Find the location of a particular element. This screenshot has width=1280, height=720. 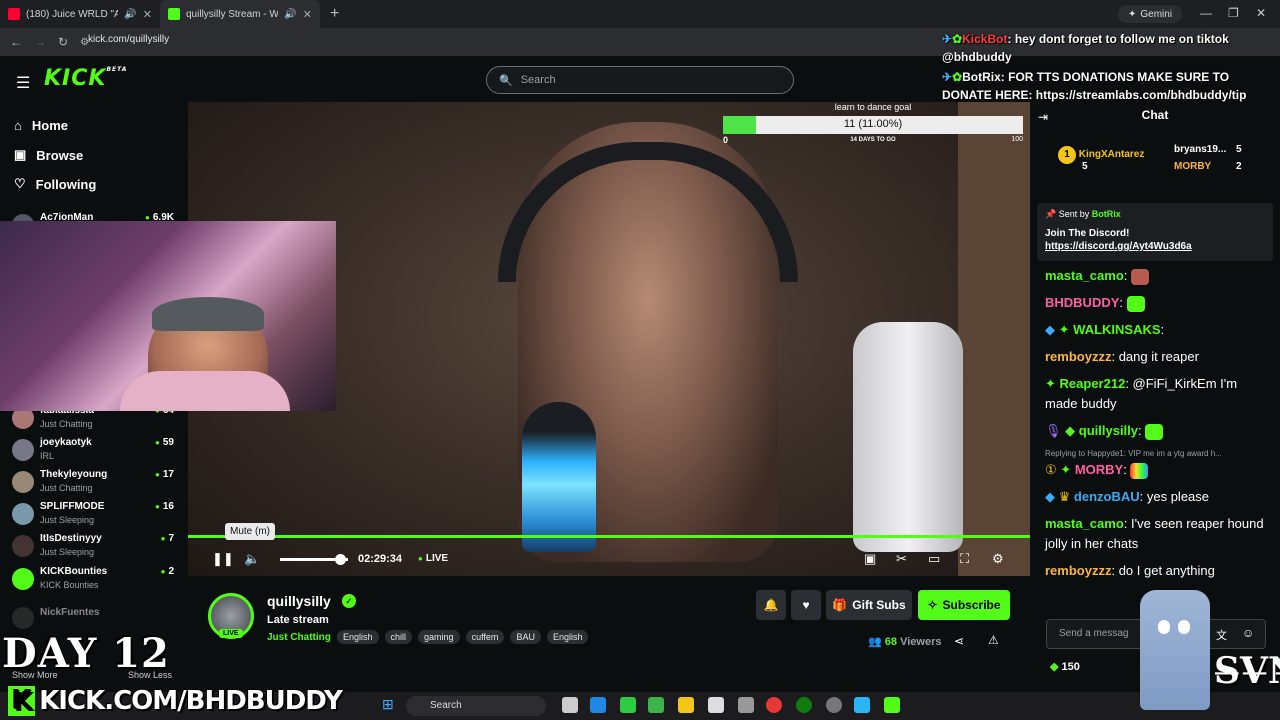

kick-logo: KICKBETA is located at coordinates (85, 78).